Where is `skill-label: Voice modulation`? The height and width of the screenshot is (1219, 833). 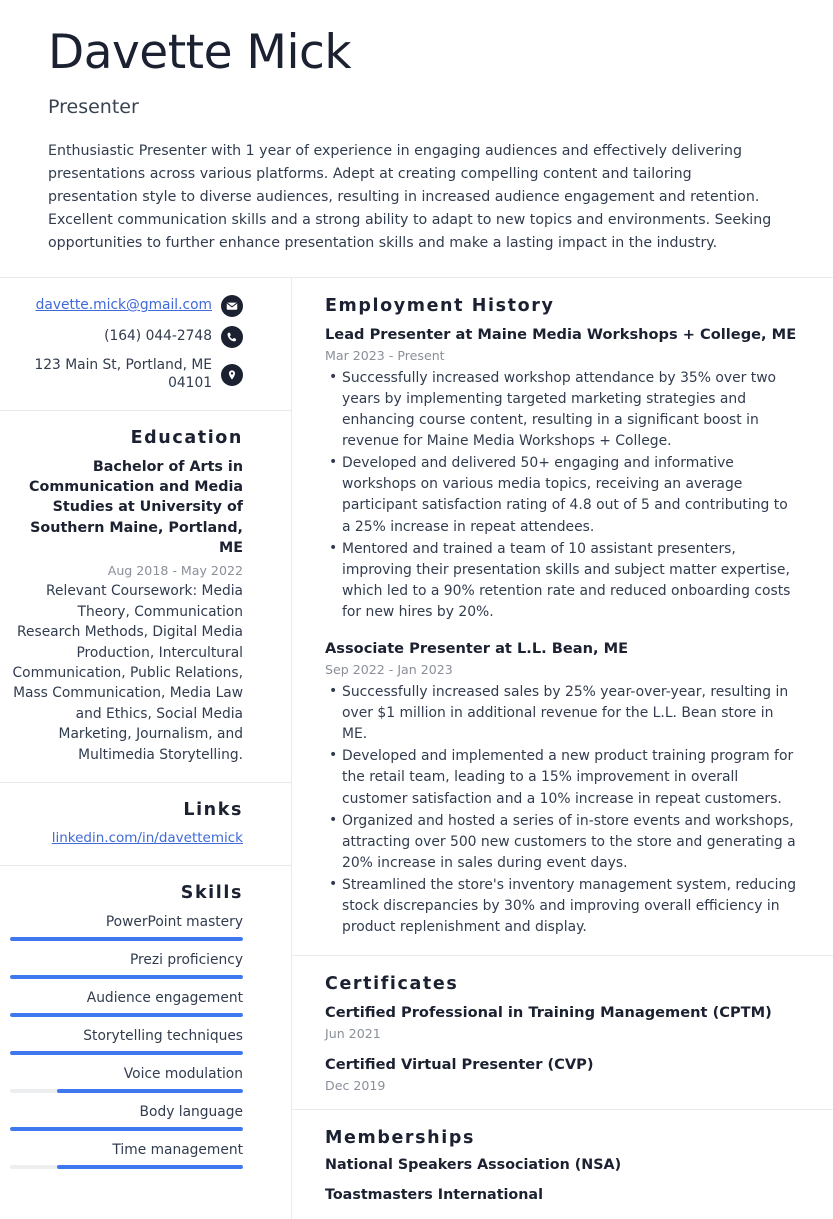
skill-label: Voice modulation is located at coordinates (183, 1073).